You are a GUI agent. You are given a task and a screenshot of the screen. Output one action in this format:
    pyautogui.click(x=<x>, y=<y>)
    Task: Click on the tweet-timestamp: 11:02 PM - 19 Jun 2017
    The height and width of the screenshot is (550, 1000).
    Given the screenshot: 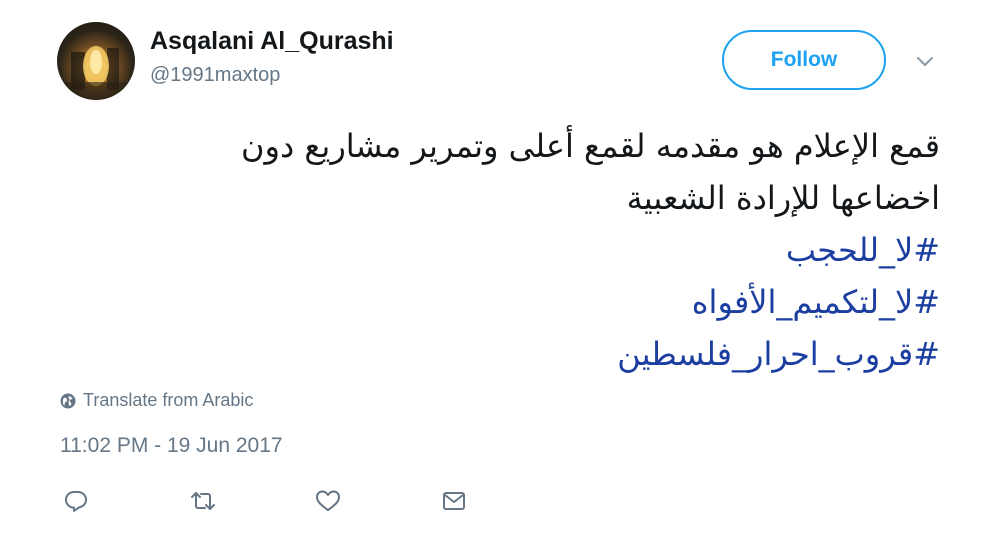 What is the action you would take?
    pyautogui.click(x=171, y=446)
    